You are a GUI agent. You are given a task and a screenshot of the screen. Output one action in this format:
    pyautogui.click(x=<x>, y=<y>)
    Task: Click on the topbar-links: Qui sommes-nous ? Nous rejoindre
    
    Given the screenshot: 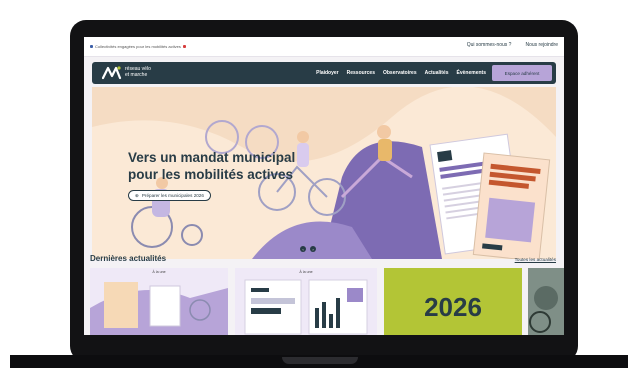 What is the action you would take?
    pyautogui.click(x=512, y=45)
    